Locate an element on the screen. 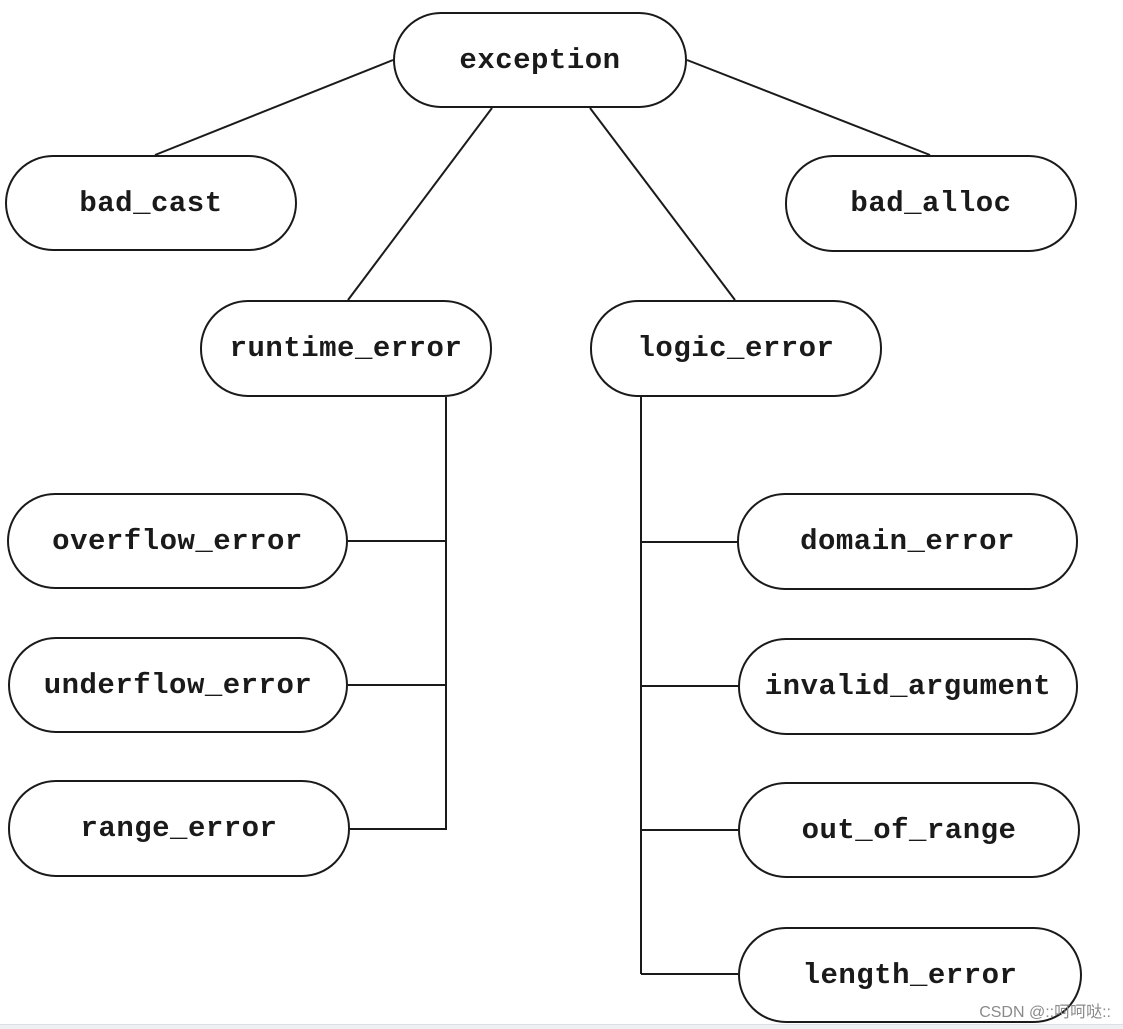  node-overflow-error: overflow_error is located at coordinates (177, 541).